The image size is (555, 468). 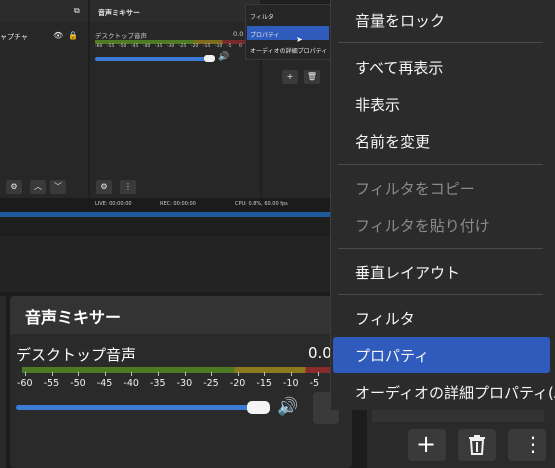 What do you see at coordinates (377, 104) in the screenshot?
I see `menu-item-hide: 非表示` at bounding box center [377, 104].